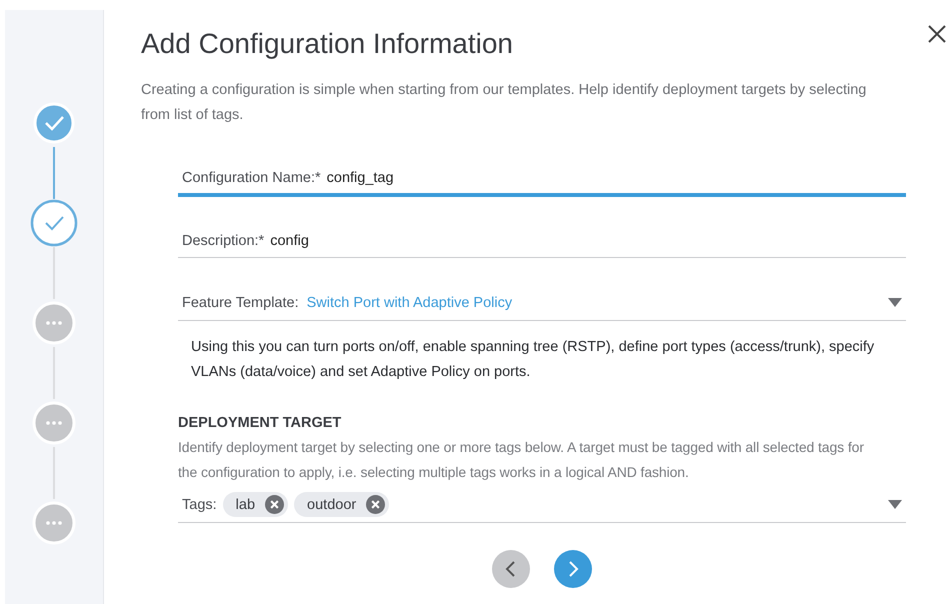 This screenshot has width=946, height=604. Describe the element at coordinates (260, 423) in the screenshot. I see `section-heading: DEPLOYMENT TARGET` at that location.